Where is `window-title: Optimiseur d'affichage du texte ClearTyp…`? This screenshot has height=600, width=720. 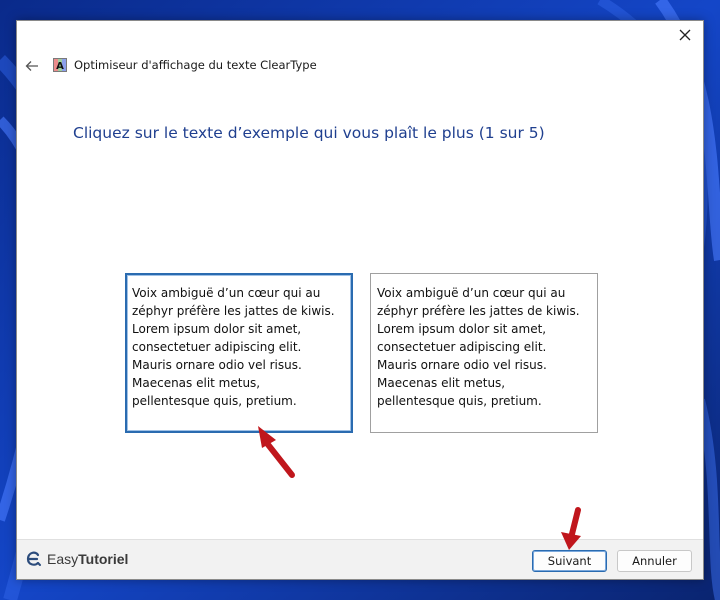
window-title: Optimiseur d'affichage du texte ClearTyp… is located at coordinates (195, 65).